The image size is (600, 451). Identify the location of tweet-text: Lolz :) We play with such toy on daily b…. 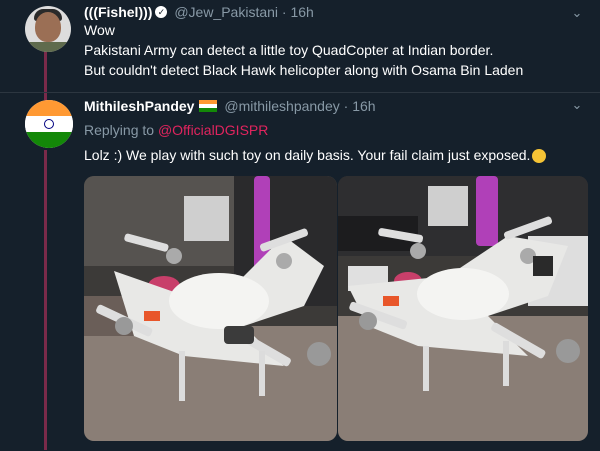
(315, 155).